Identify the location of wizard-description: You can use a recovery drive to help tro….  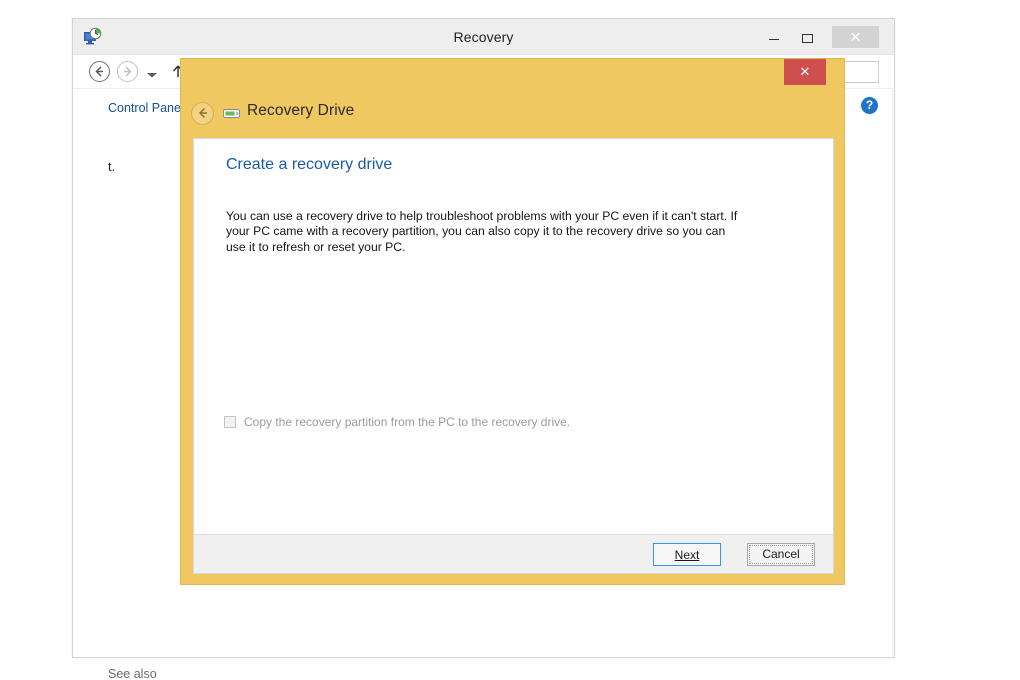
(482, 231).